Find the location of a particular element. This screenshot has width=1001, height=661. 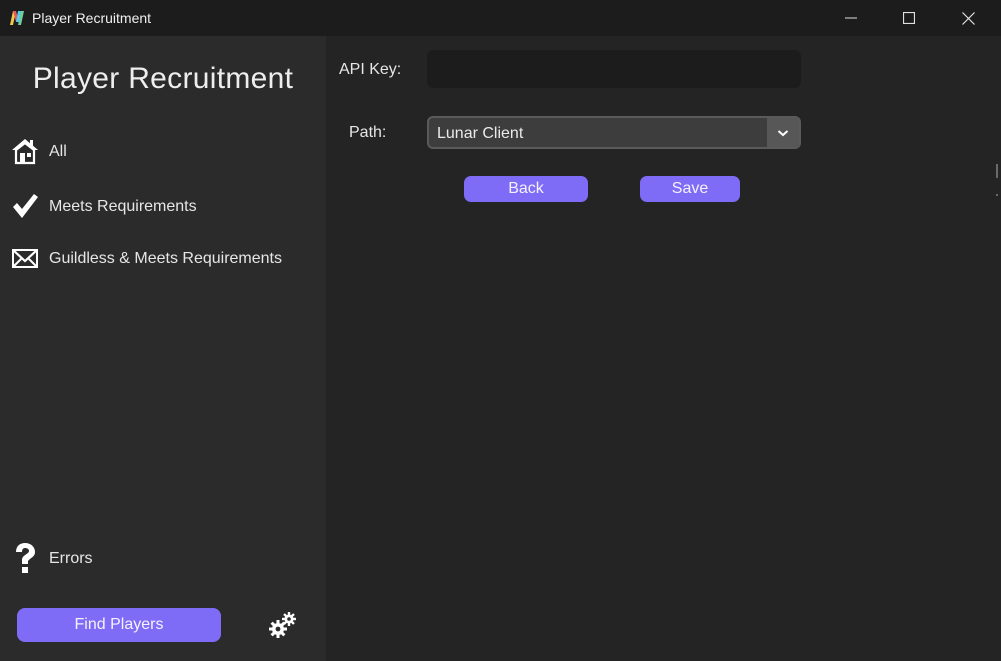

close-button is located at coordinates (968, 18).